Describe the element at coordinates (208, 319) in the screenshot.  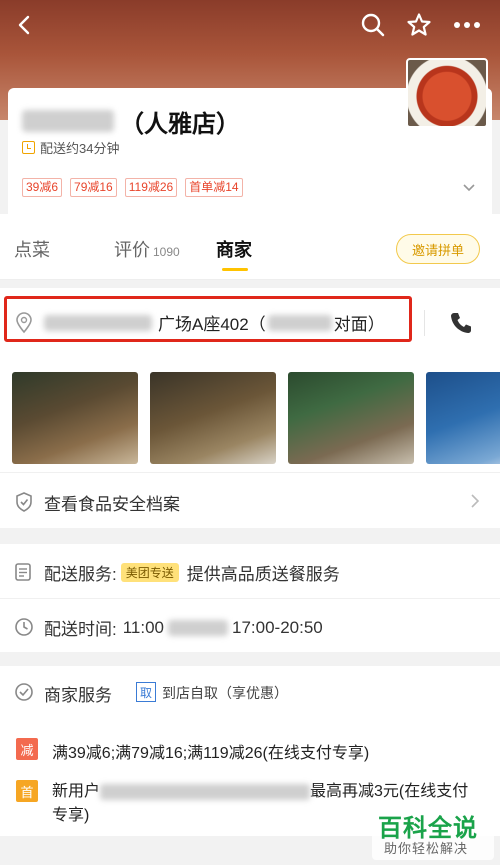
I see `address-highlight-box` at that location.